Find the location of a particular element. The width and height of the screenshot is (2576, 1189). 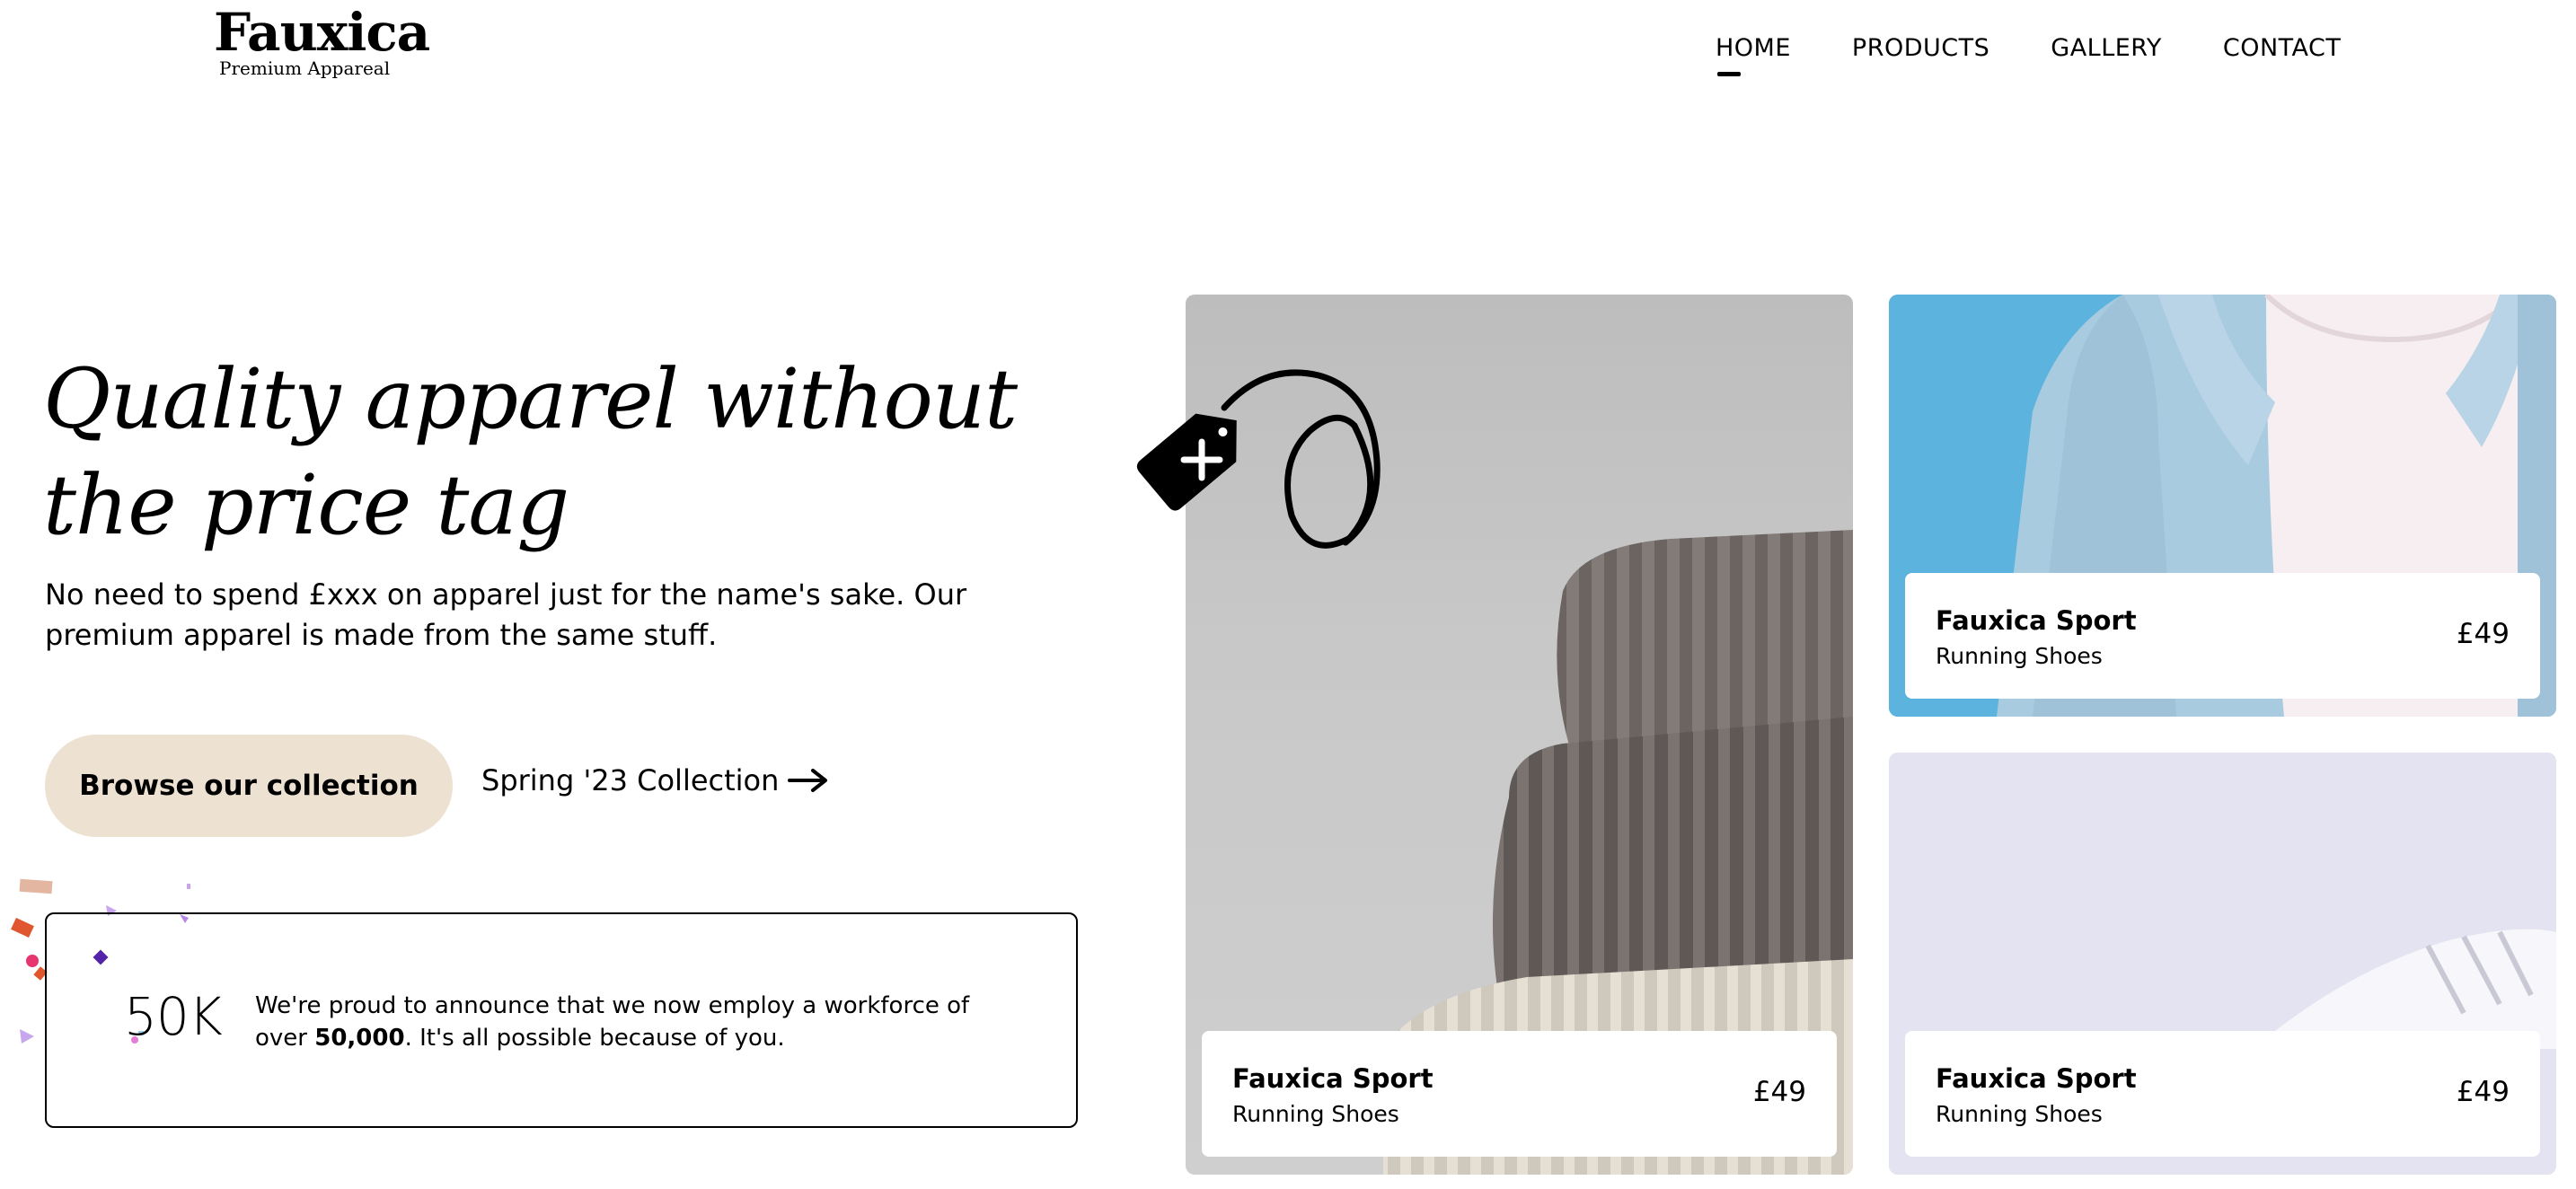

stat-number: 50K is located at coordinates (173, 1017).